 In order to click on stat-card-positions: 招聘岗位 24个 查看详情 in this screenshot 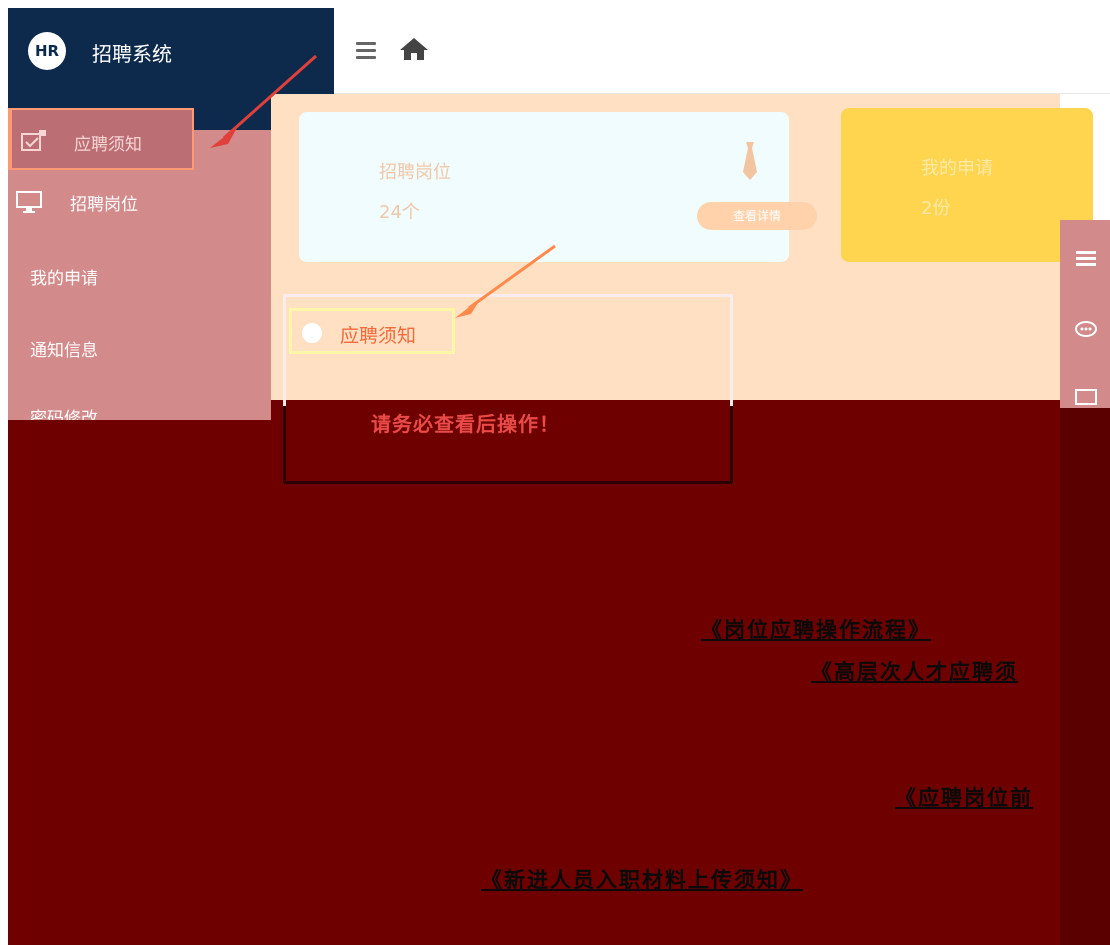, I will do `click(558, 187)`.